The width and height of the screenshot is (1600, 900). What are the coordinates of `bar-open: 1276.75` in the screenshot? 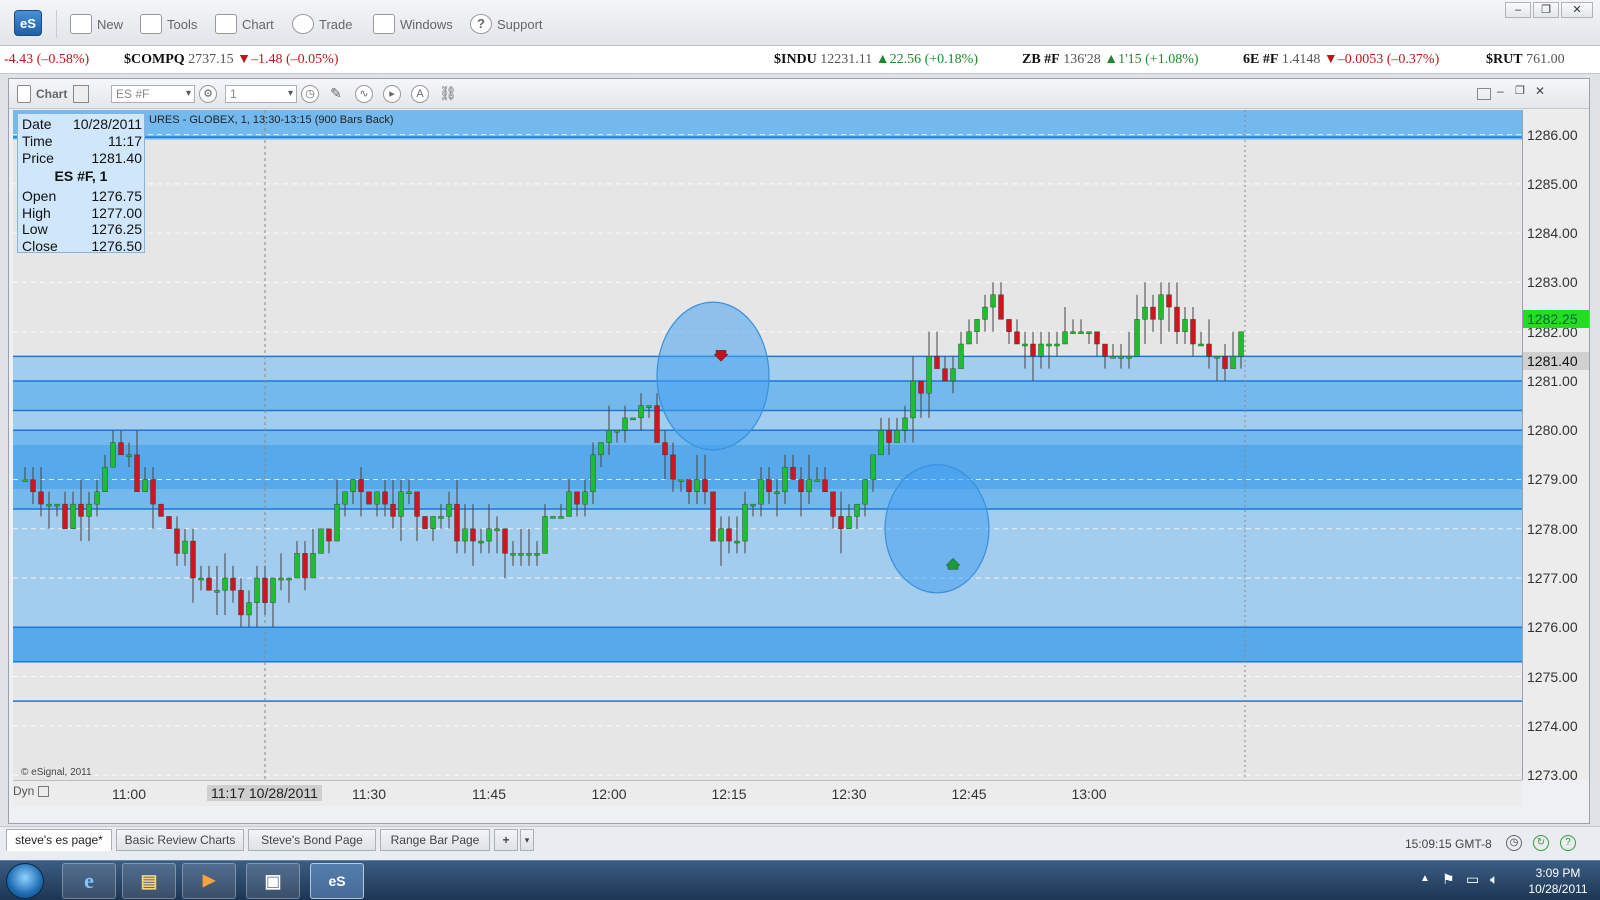 It's located at (116, 196).